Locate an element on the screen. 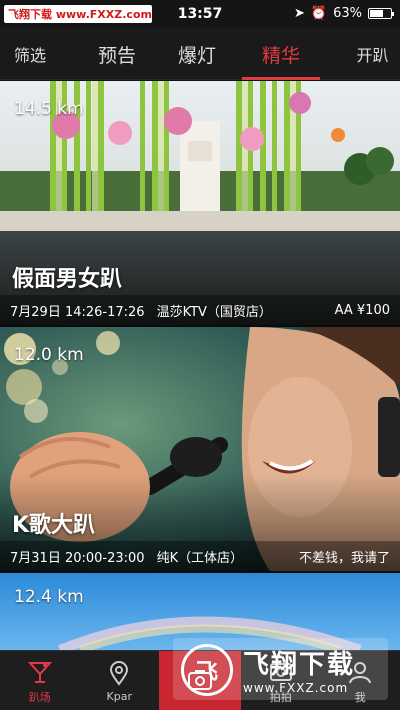 The height and width of the screenshot is (710, 400). party-date: 7月31日 20:00-23:00 is located at coordinates (77, 558).